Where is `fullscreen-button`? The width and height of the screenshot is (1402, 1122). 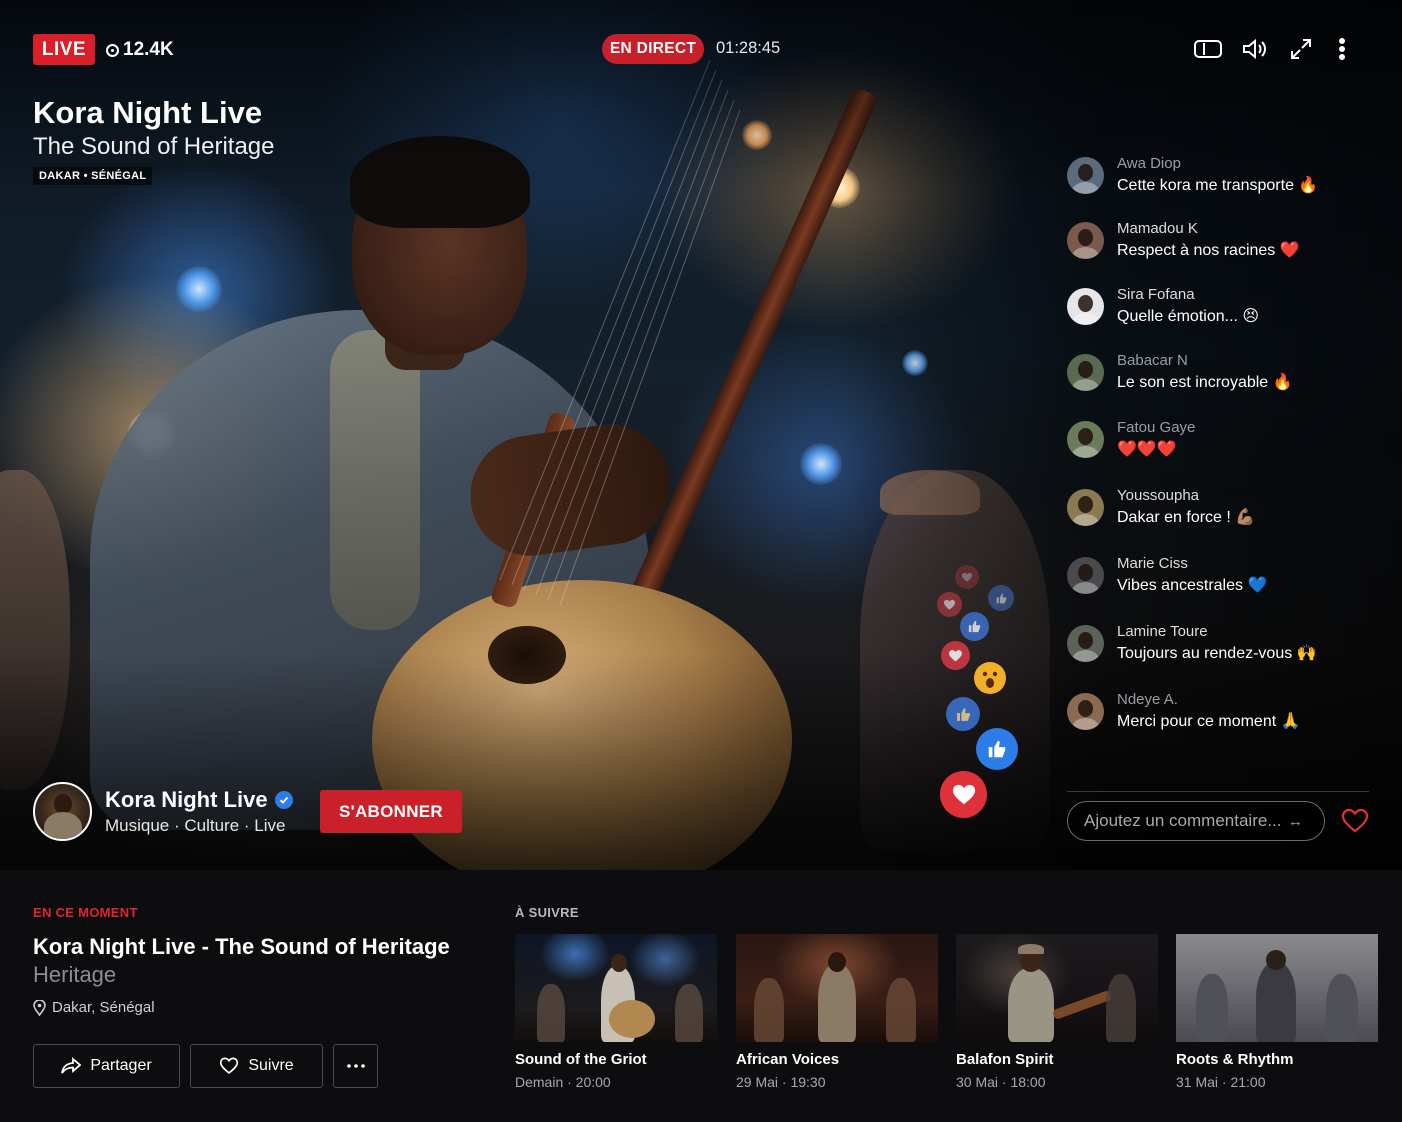
fullscreen-button is located at coordinates (1301, 49).